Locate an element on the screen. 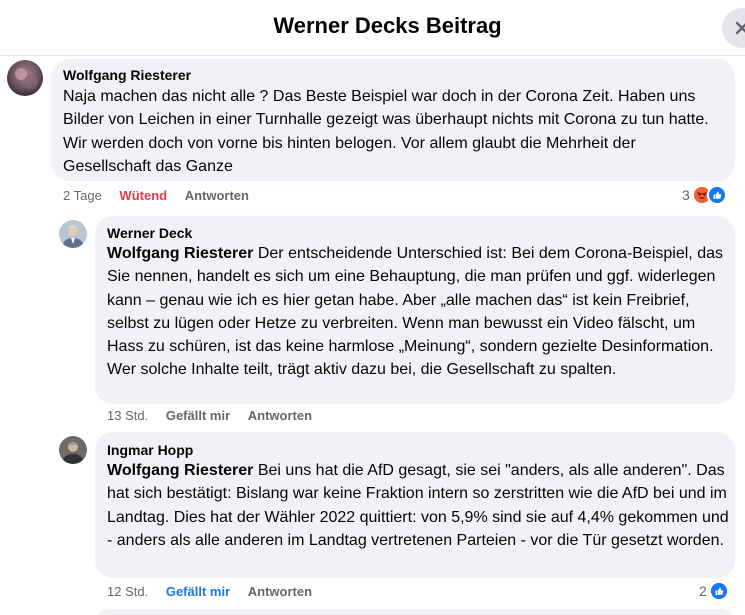 This screenshot has height=615, width=745. reaction-summary: 3 is located at coordinates (704, 195).